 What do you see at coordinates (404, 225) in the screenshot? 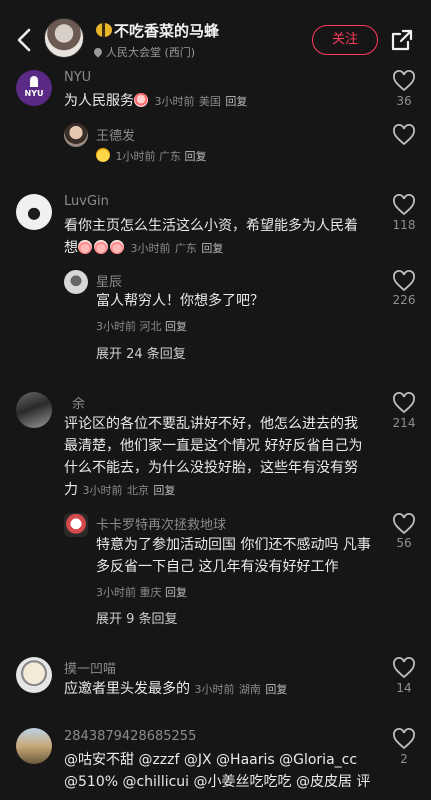
I see `like-count: 118` at bounding box center [404, 225].